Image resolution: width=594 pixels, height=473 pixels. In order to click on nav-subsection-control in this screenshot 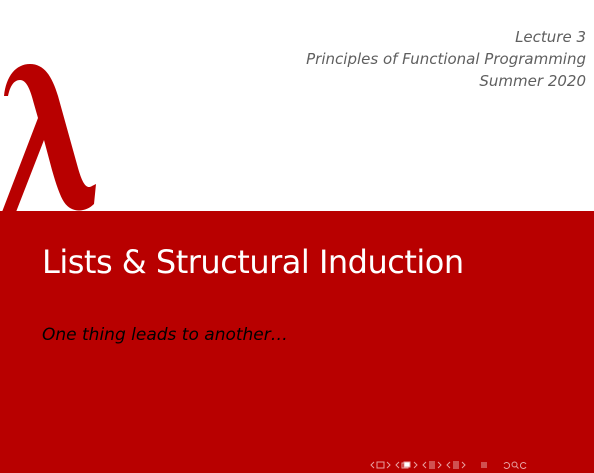, I will do `click(406, 465)`.